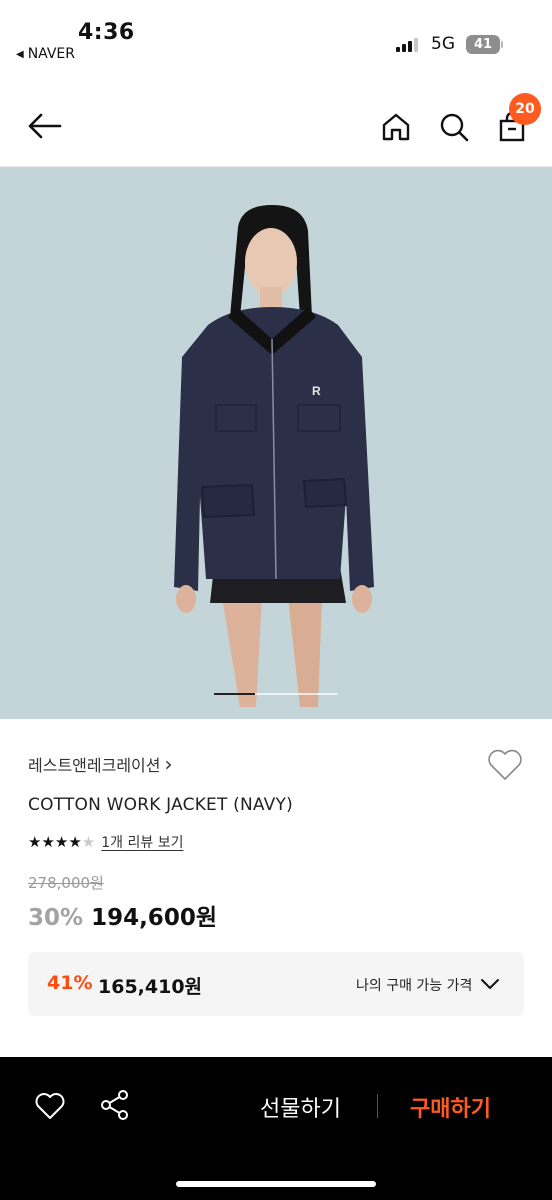  Describe the element at coordinates (115, 1105) in the screenshot. I see `share-icon` at that location.